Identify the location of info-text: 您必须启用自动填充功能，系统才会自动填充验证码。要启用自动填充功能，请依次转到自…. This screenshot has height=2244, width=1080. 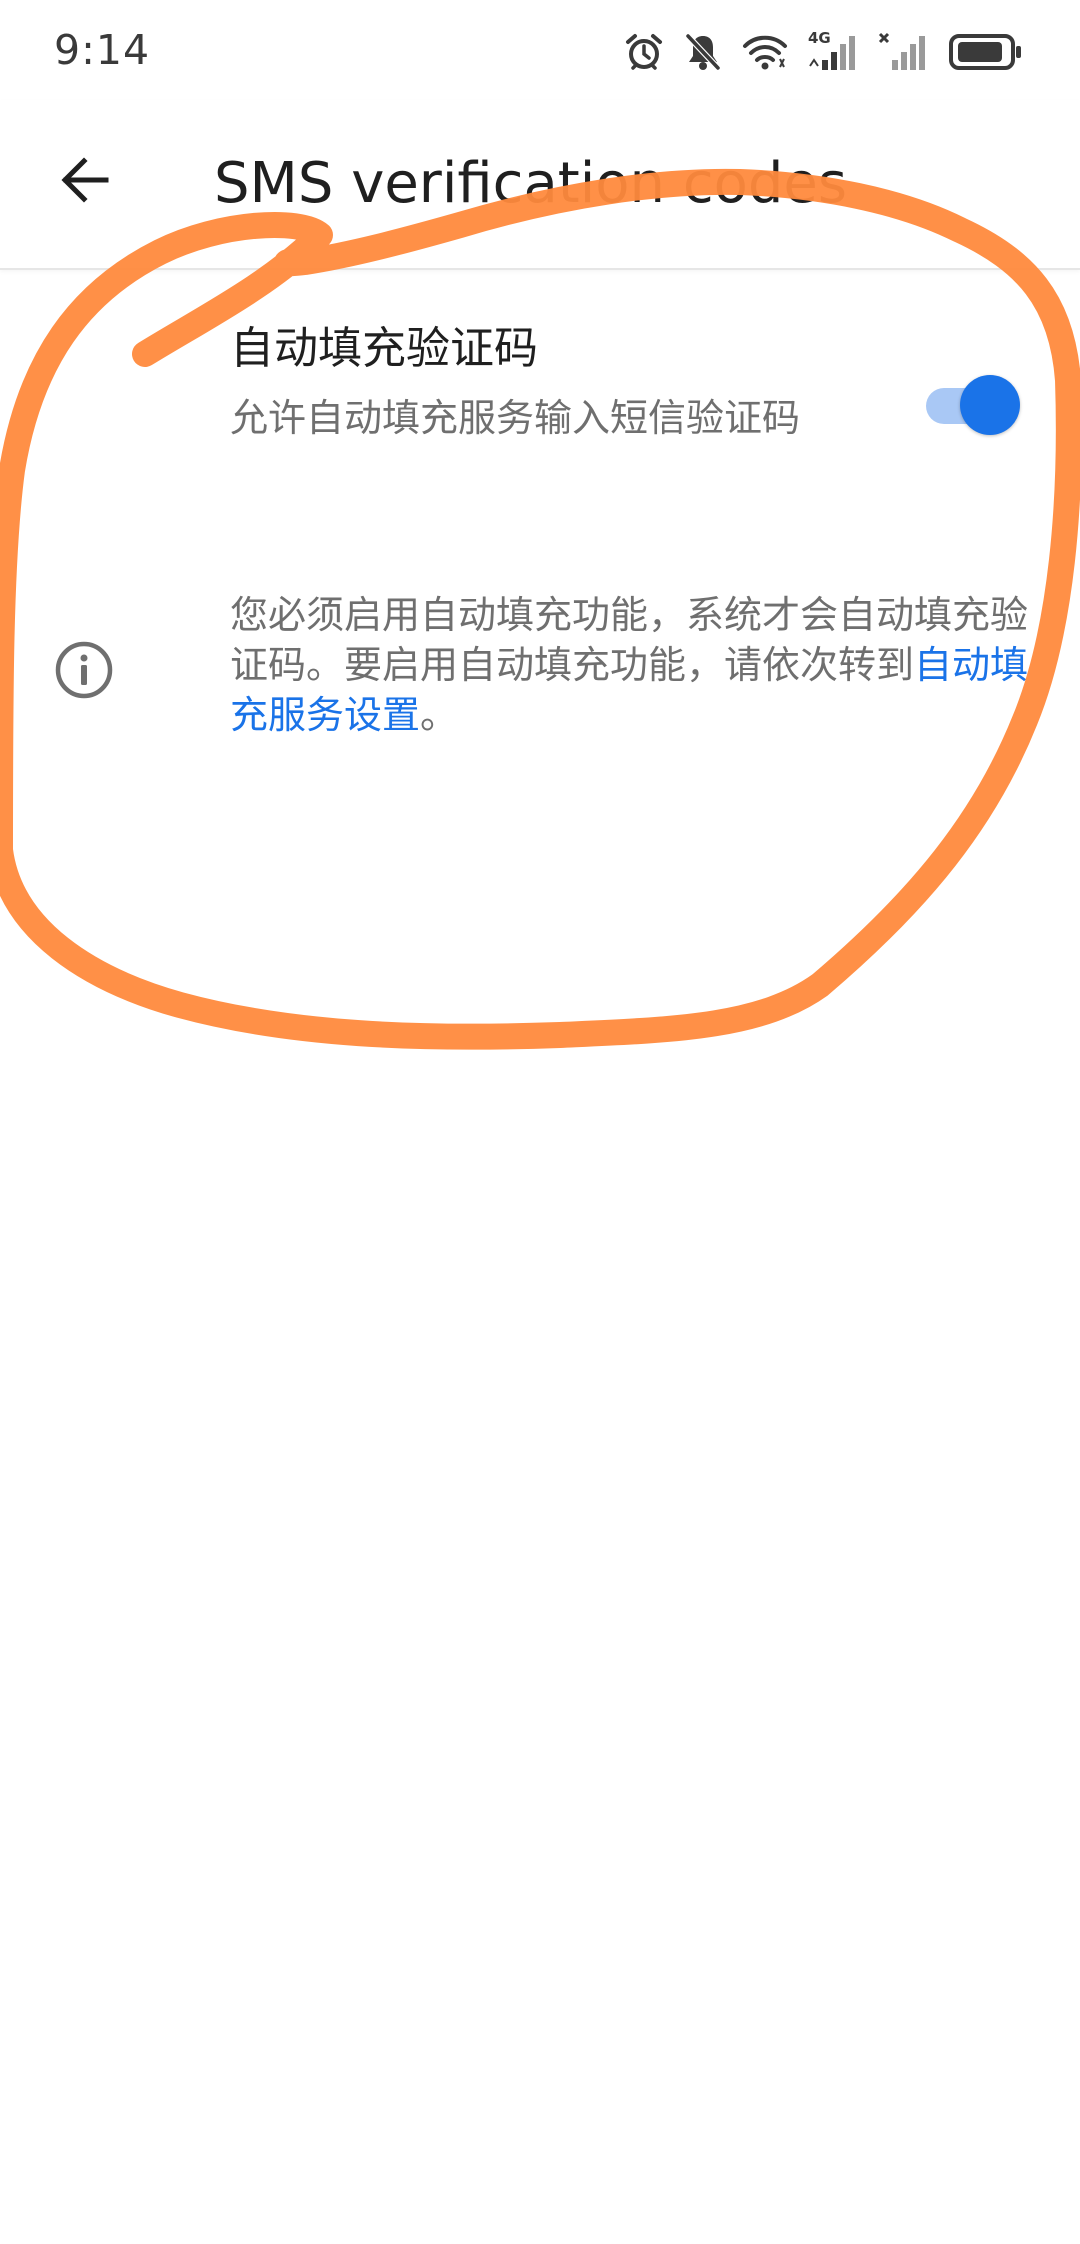
(630, 665).